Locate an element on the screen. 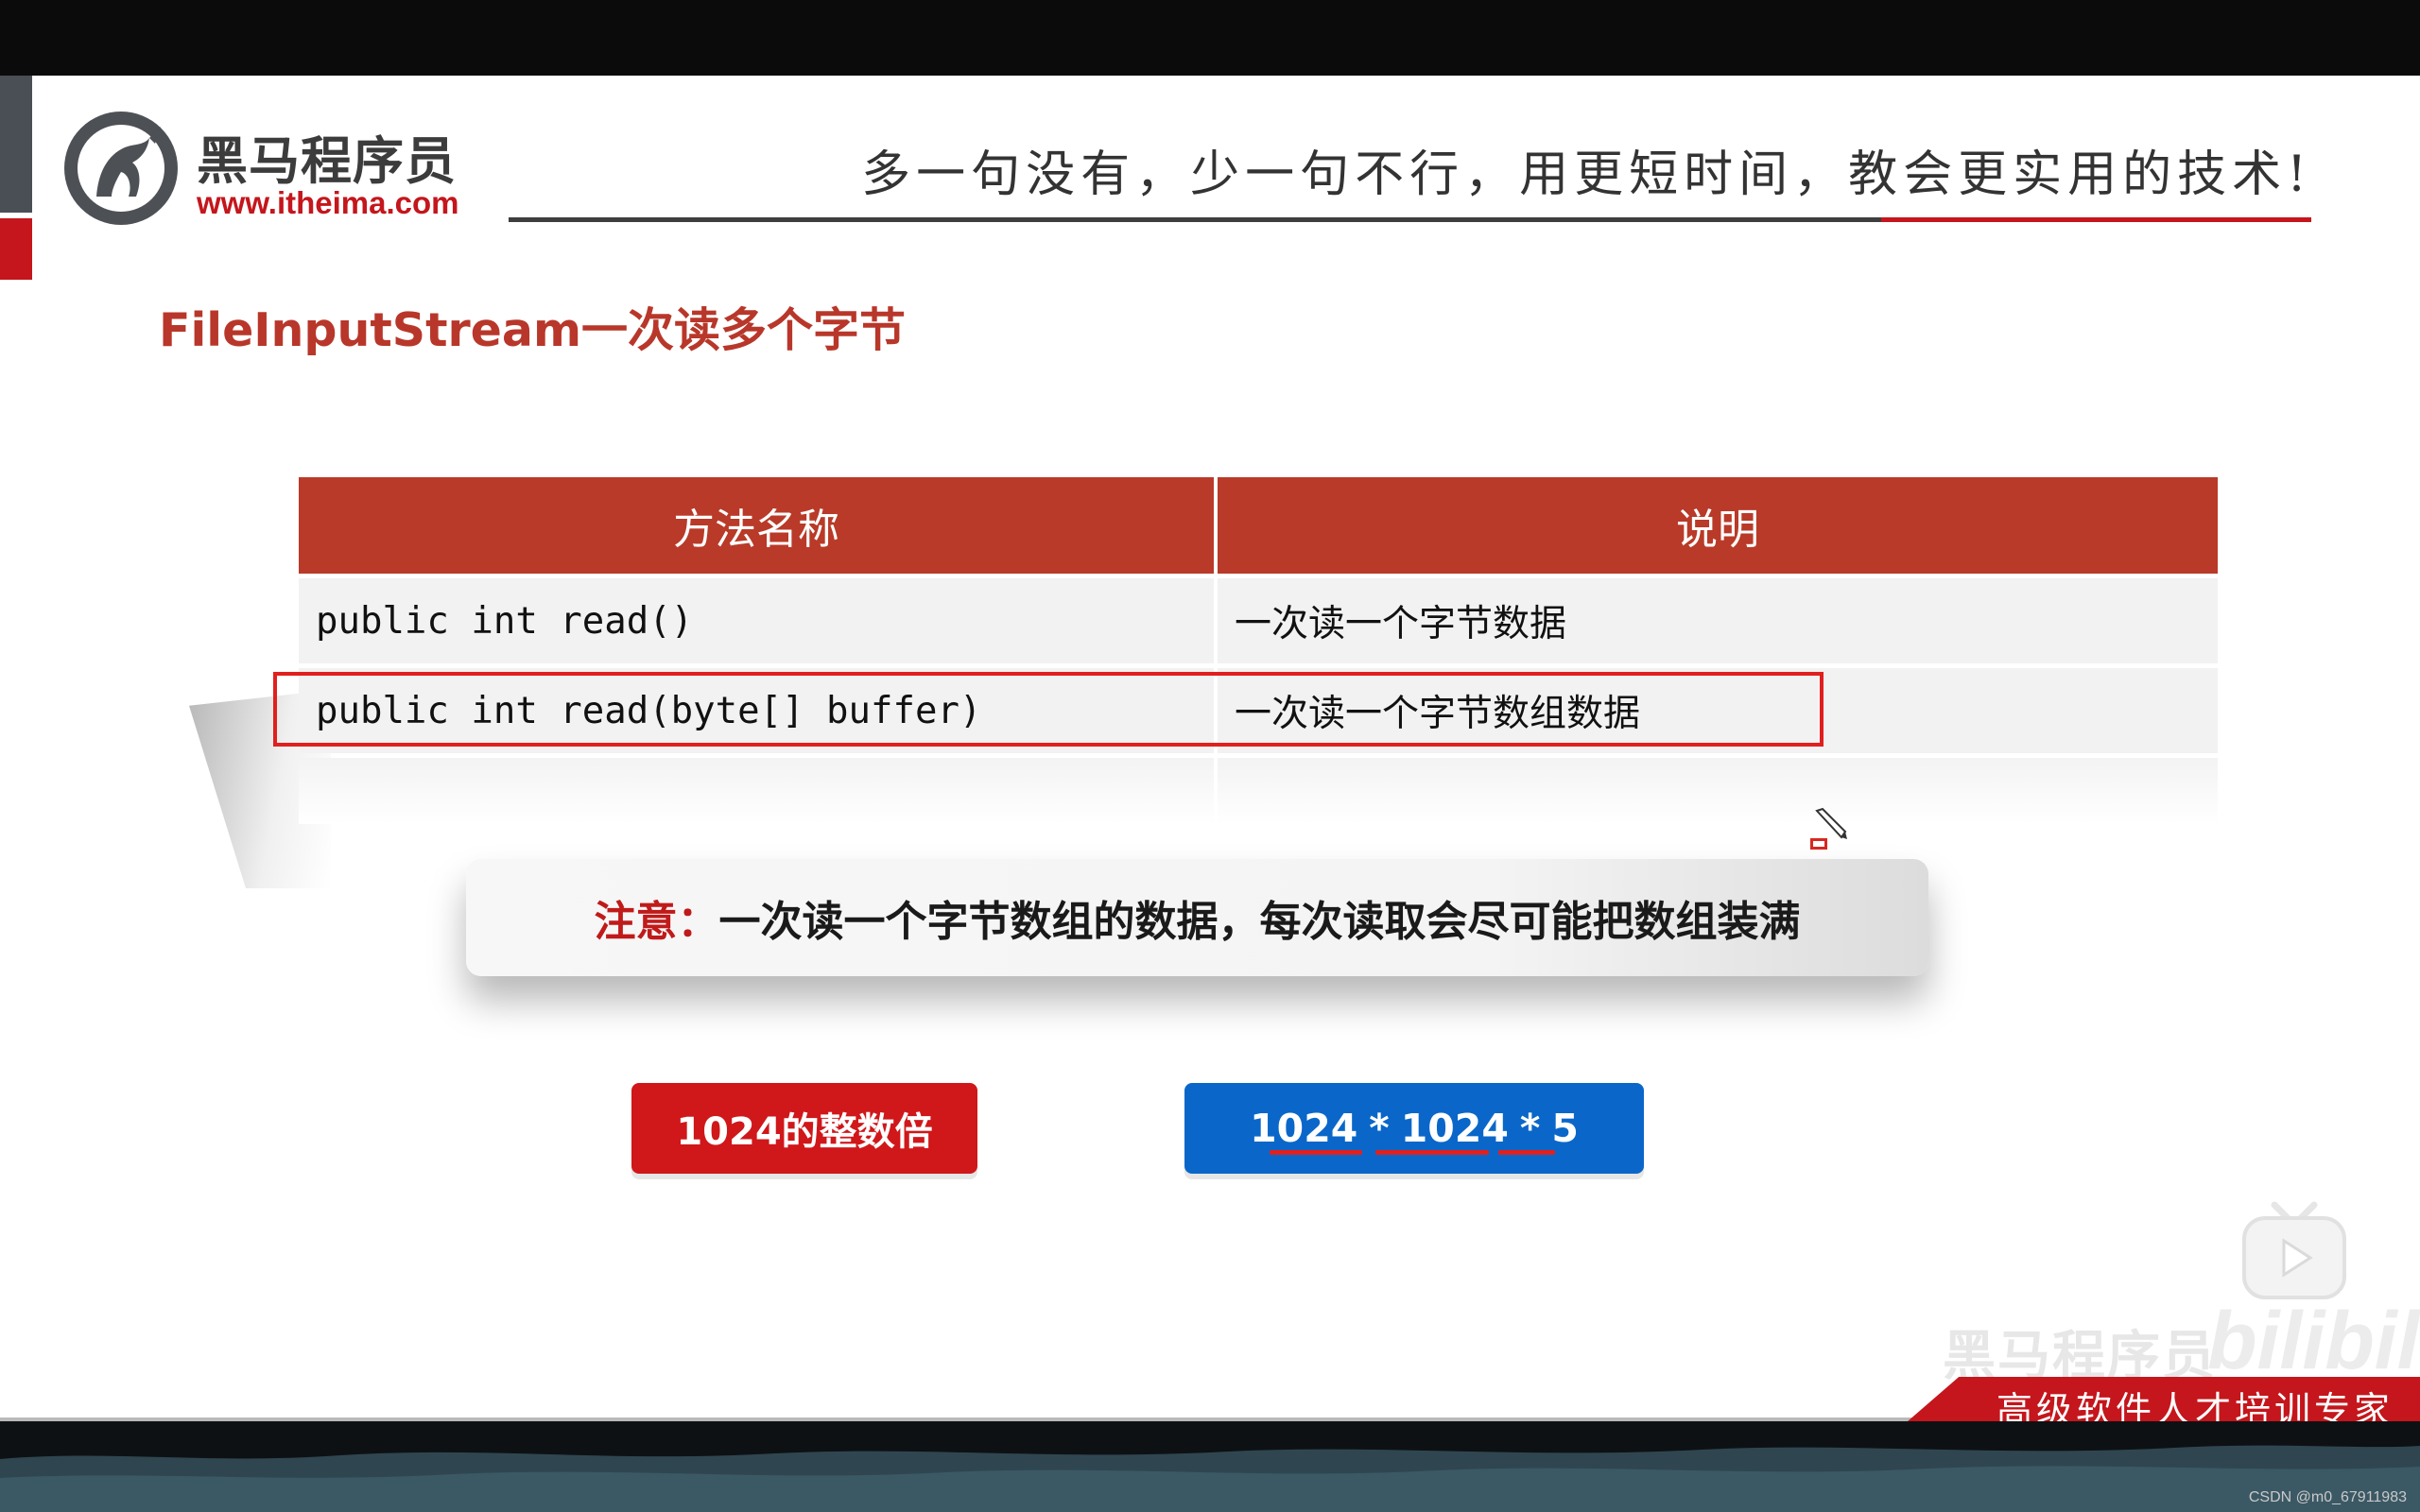 This screenshot has width=2420, height=1512. slogan: 多一句没有，少一句不行，用更短时间，教会更实用的技术! is located at coordinates (1587, 174).